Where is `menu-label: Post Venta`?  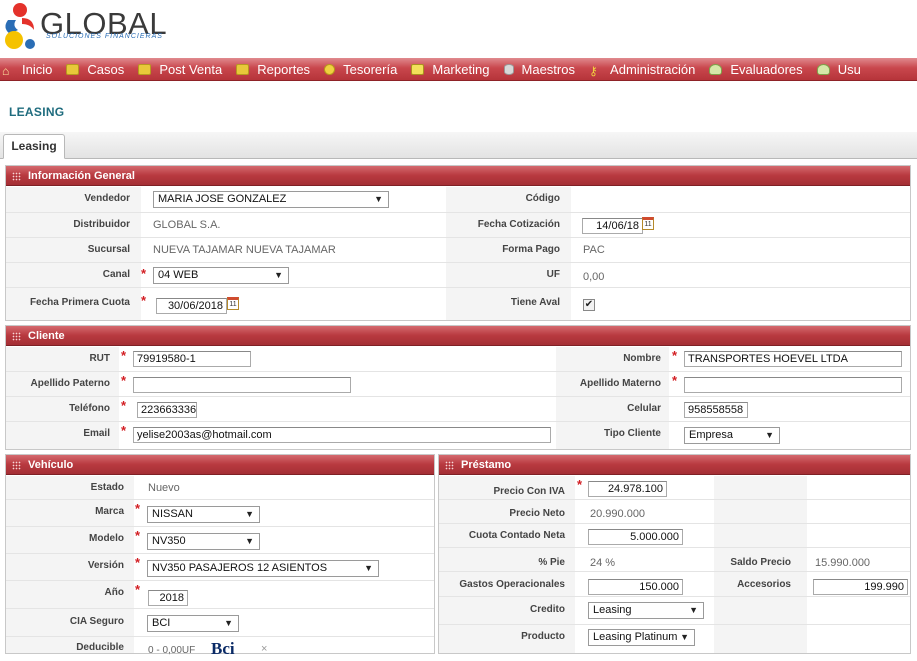
menu-label: Post Venta is located at coordinates (191, 69).